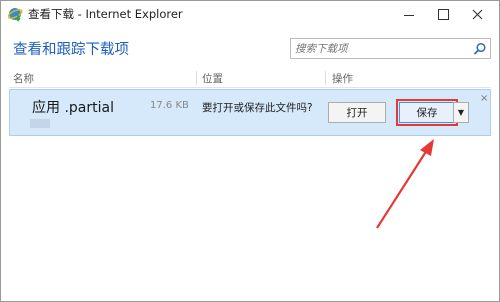  I want to click on chevron-down-icon: ▼, so click(461, 112).